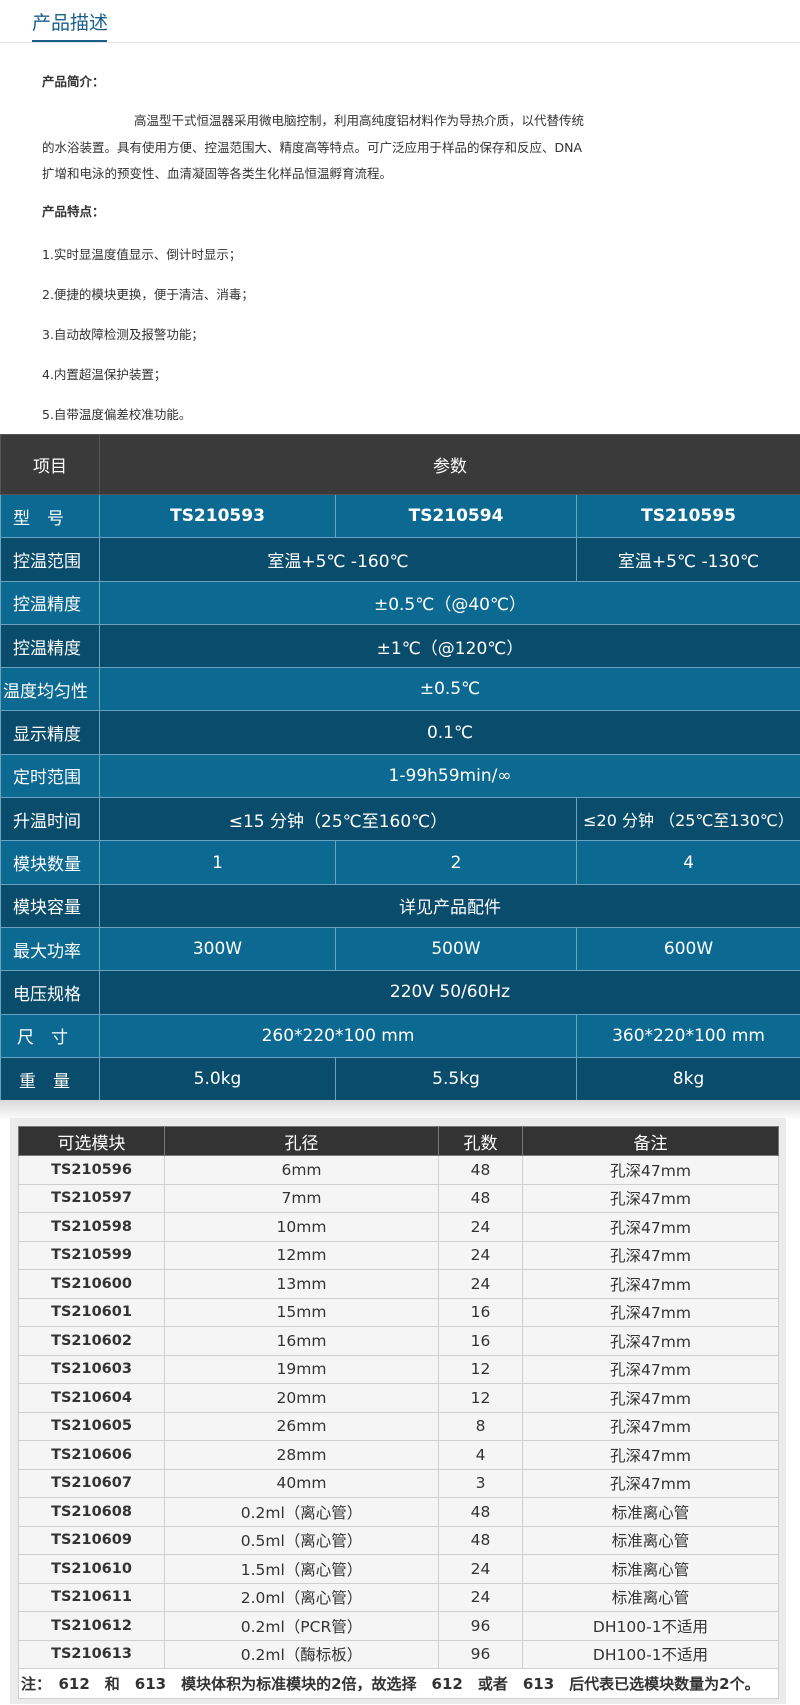  I want to click on spec-cell: ±0.5℃（@40℃）, so click(449, 602).